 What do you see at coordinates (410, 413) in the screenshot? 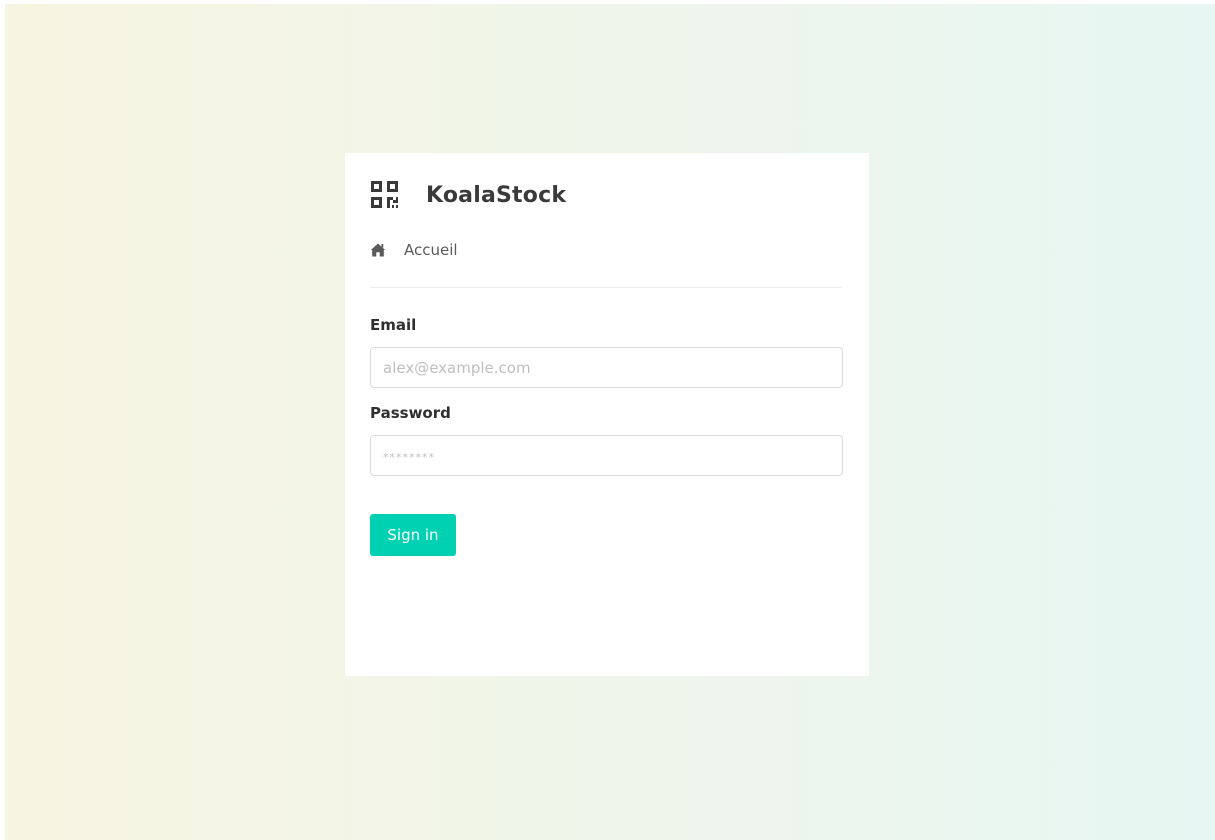
I see `password-label: Password` at bounding box center [410, 413].